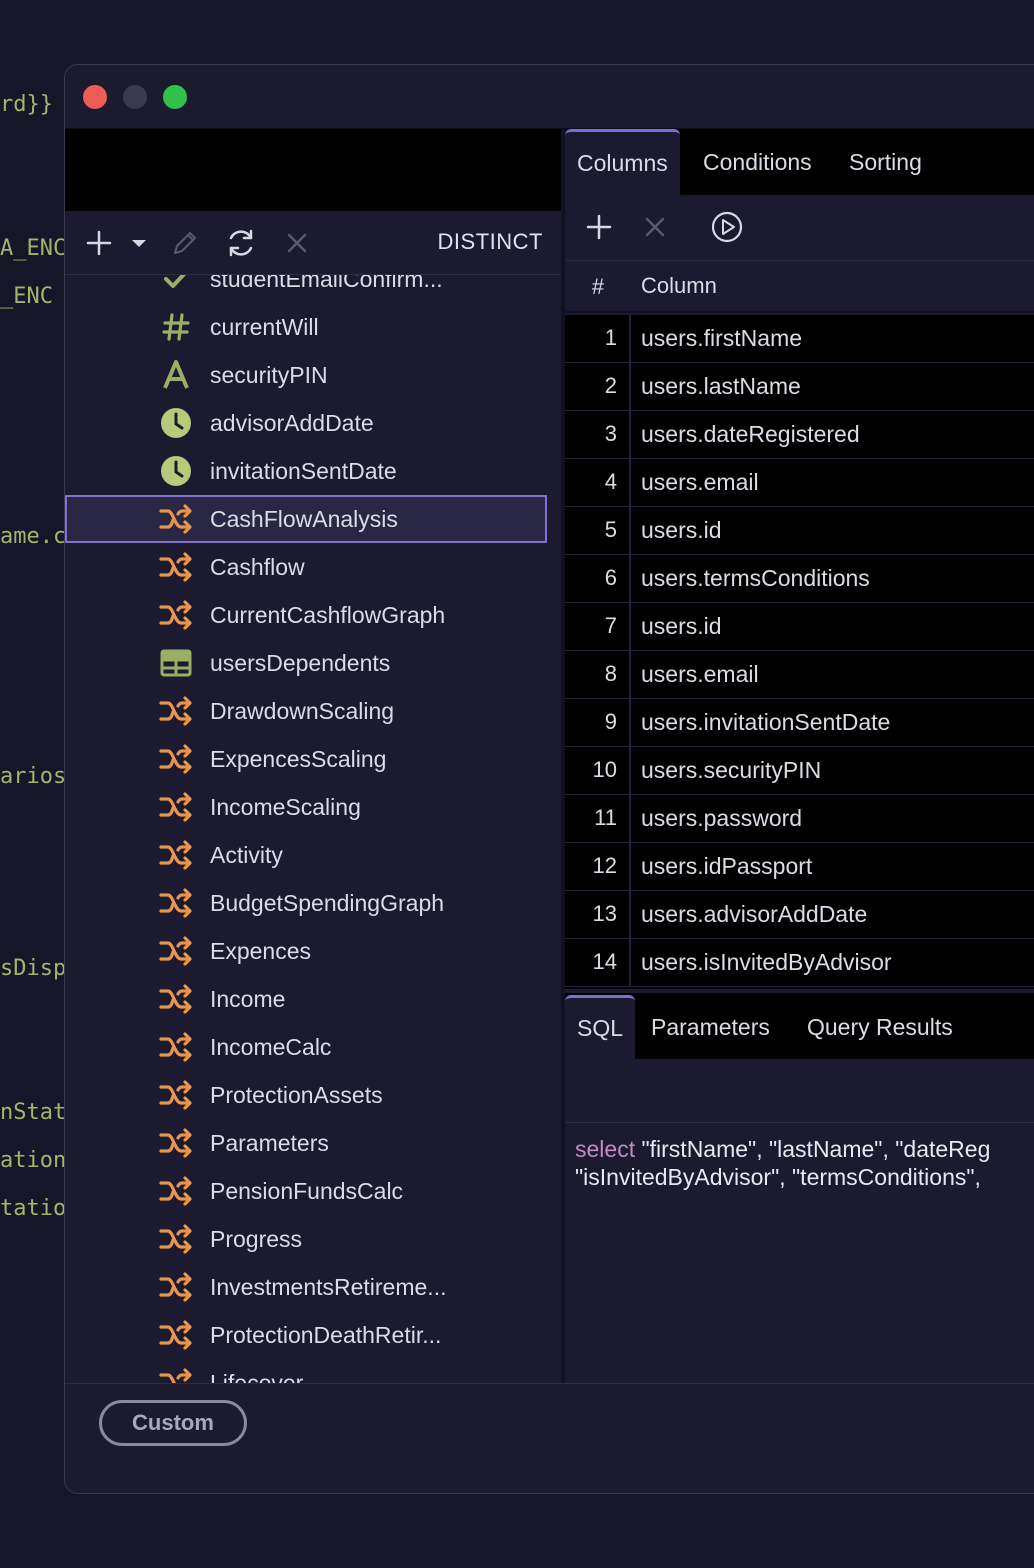 This screenshot has height=1568, width=1034. Describe the element at coordinates (598, 963) in the screenshot. I see `row-index: 14` at that location.